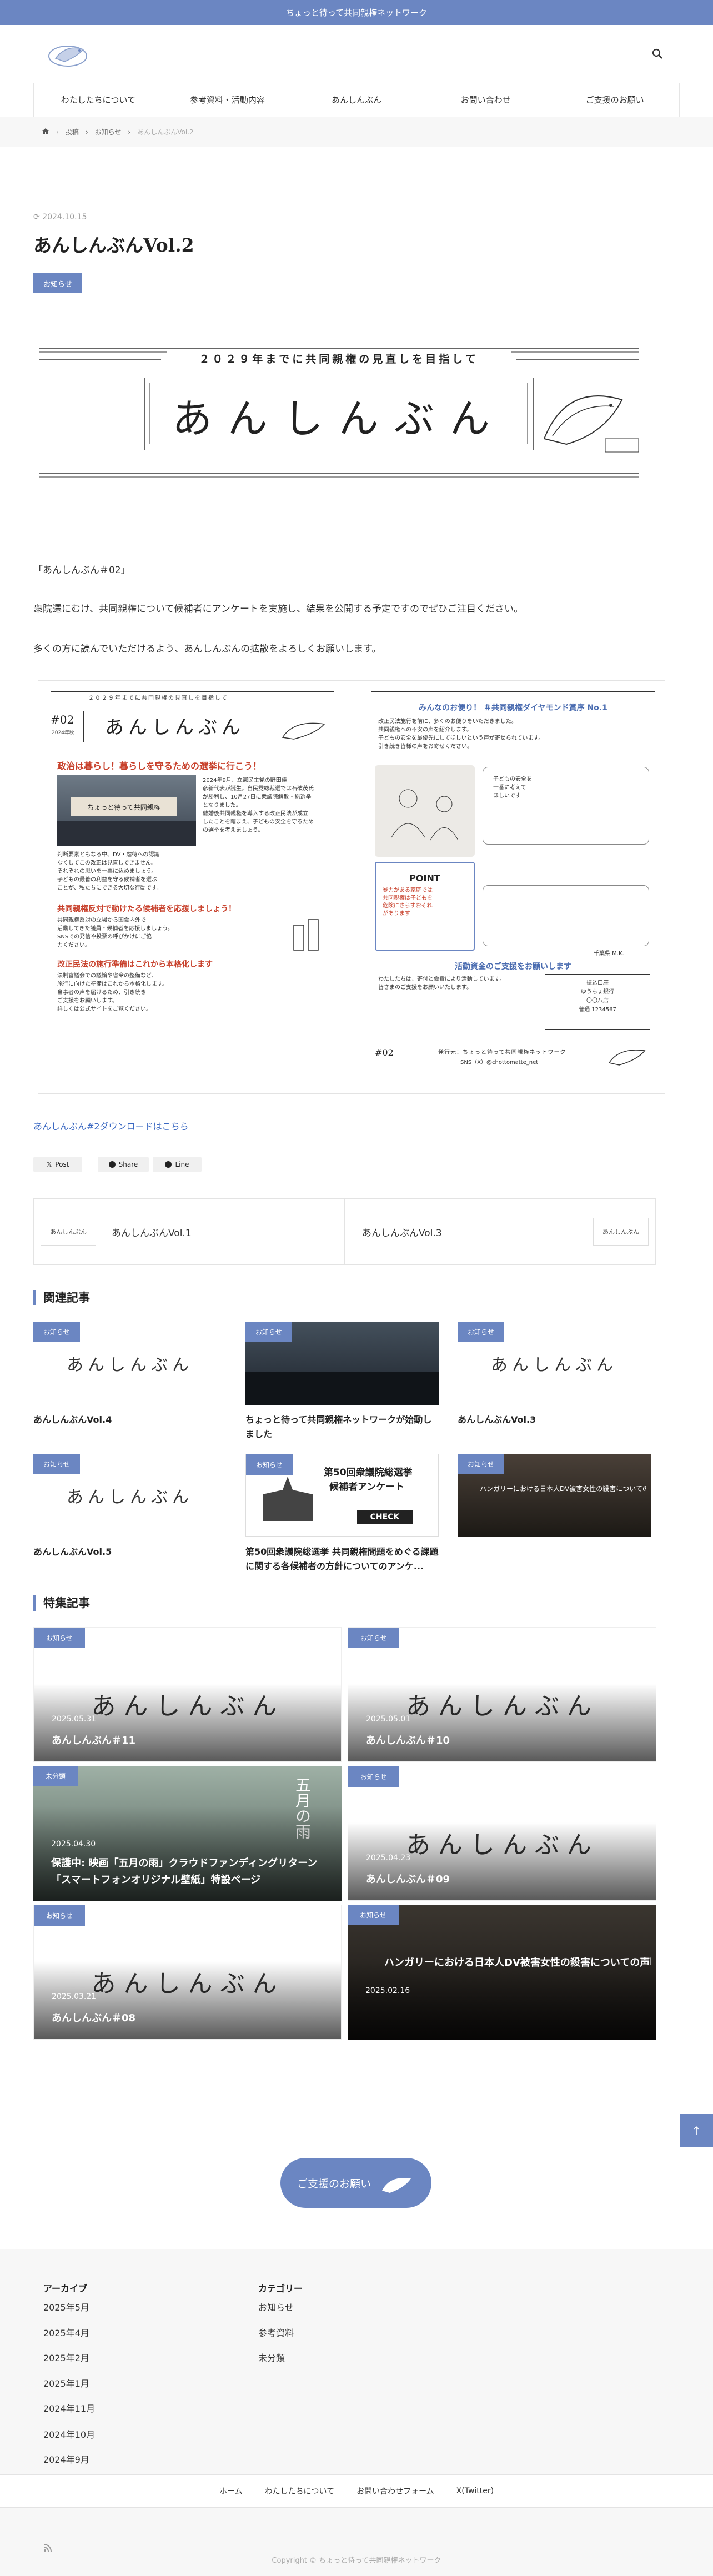 This screenshot has height=2576, width=713. I want to click on feature-card: お知らせ あんしんぶん 2025.05.31 あんしんぶん＃11, so click(187, 1694).